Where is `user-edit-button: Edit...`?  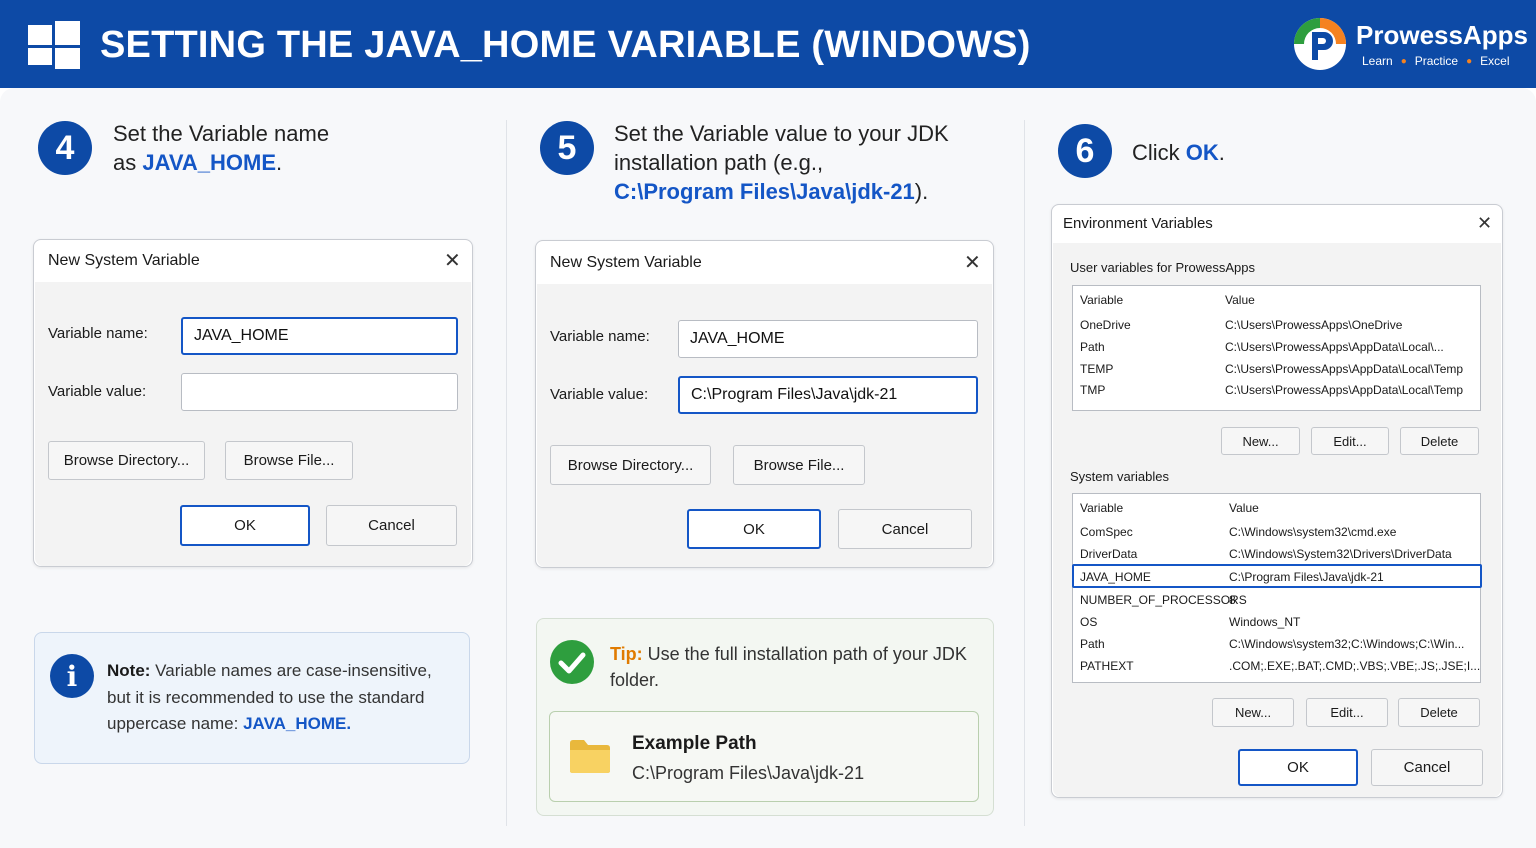 user-edit-button: Edit... is located at coordinates (1350, 441).